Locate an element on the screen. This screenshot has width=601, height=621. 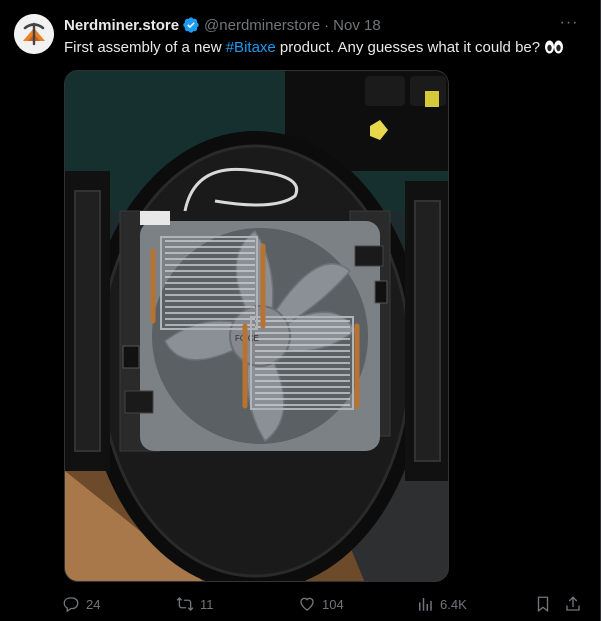
eyes-emoji-icon is located at coordinates (554, 47).